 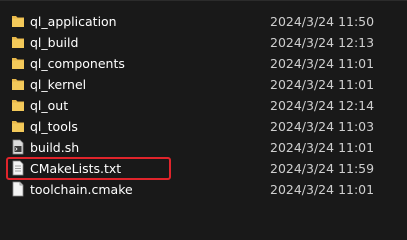 What do you see at coordinates (77, 63) in the screenshot?
I see `file-name: ql_components` at bounding box center [77, 63].